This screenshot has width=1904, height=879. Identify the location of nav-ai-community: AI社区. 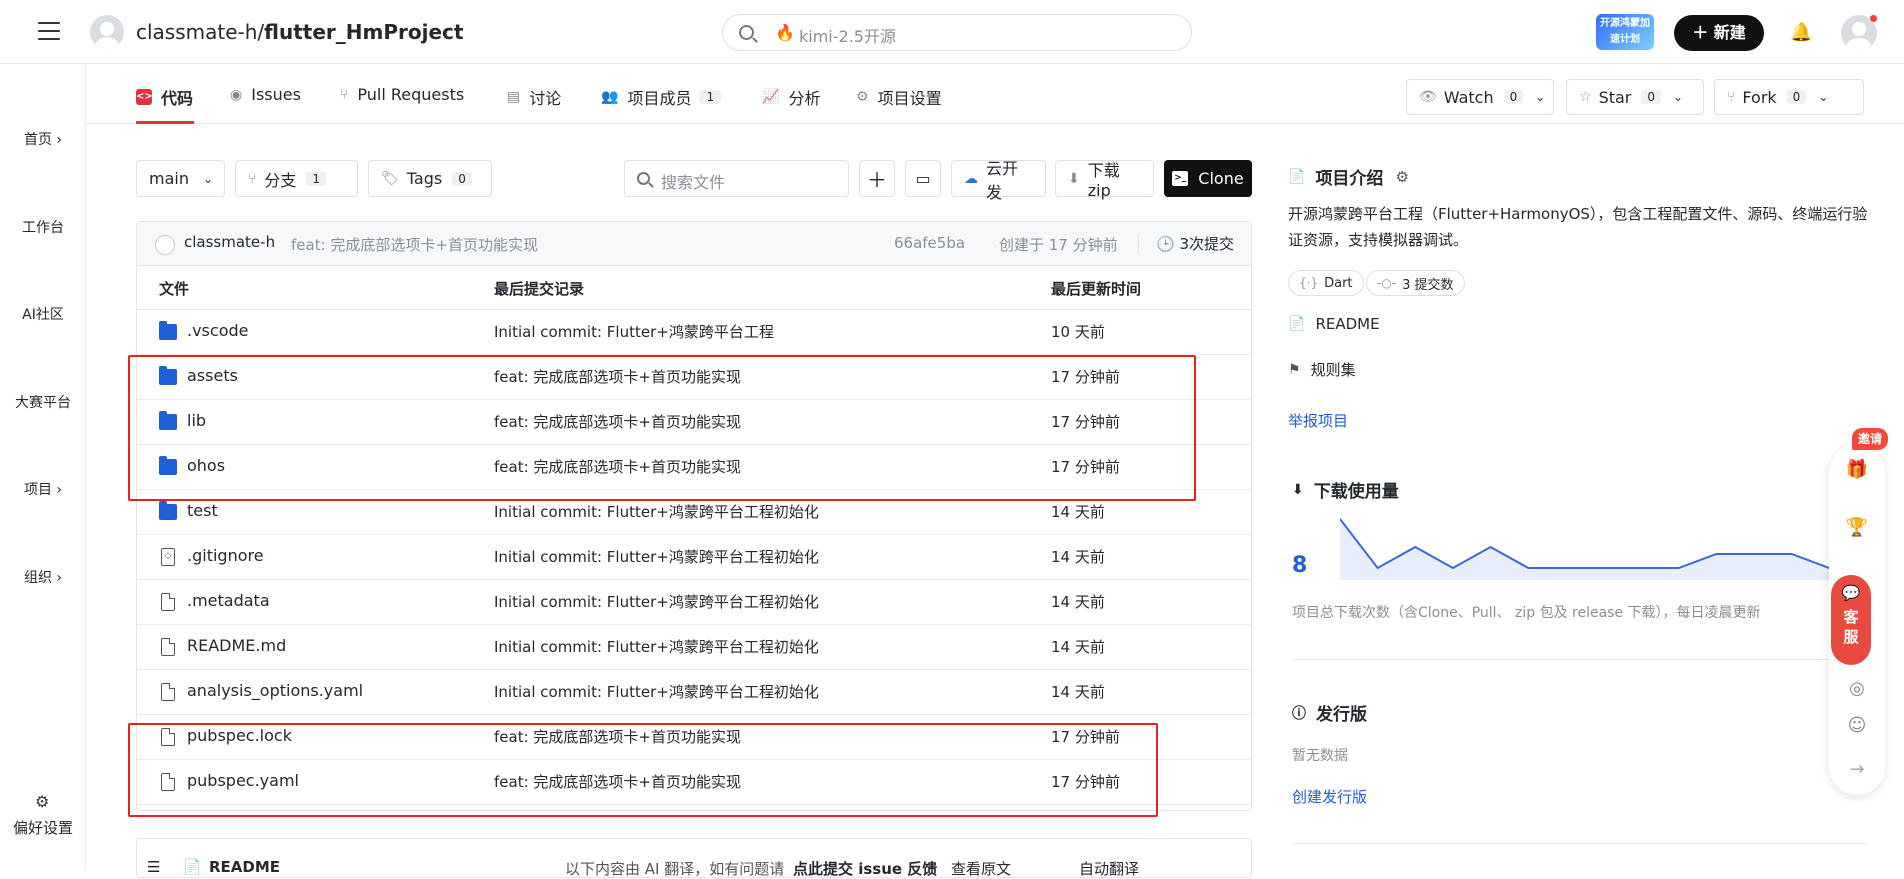
(43, 314).